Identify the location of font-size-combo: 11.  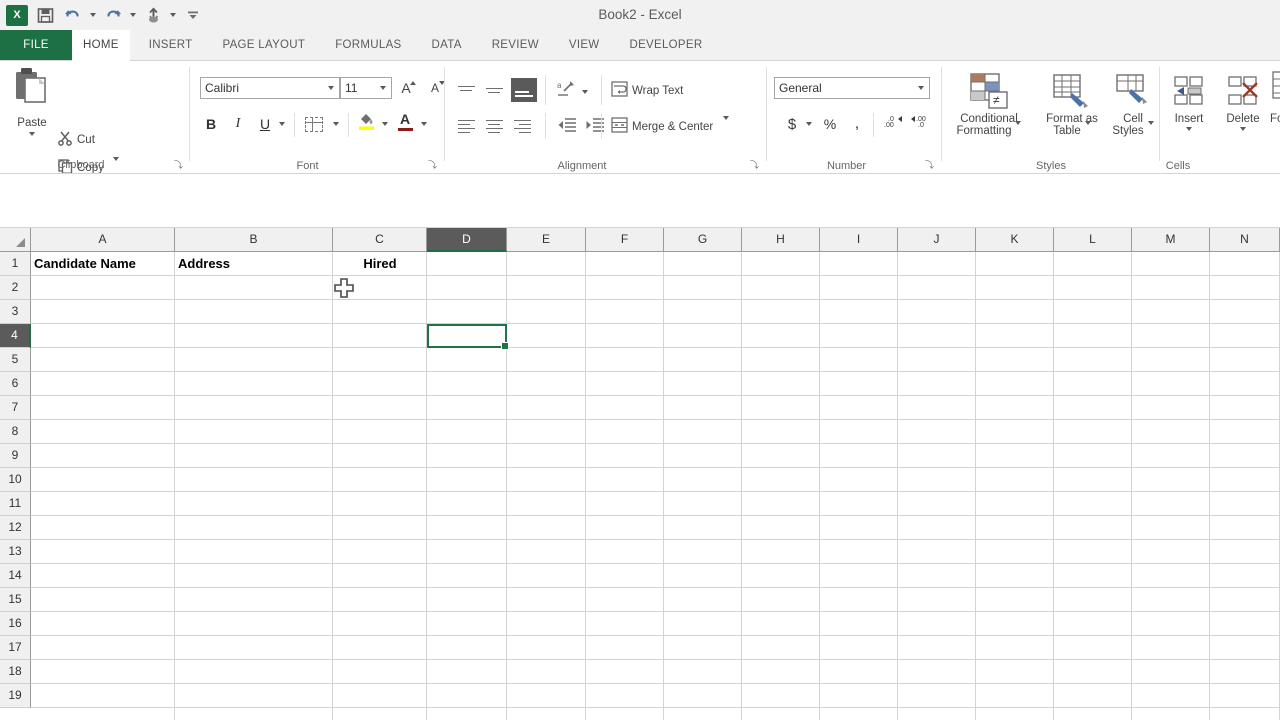
(366, 90).